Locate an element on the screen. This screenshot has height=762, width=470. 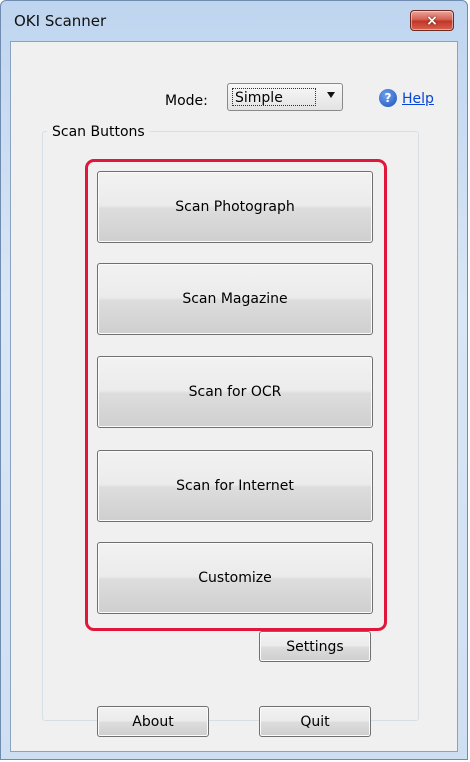
mode-label: Mode: is located at coordinates (186, 101).